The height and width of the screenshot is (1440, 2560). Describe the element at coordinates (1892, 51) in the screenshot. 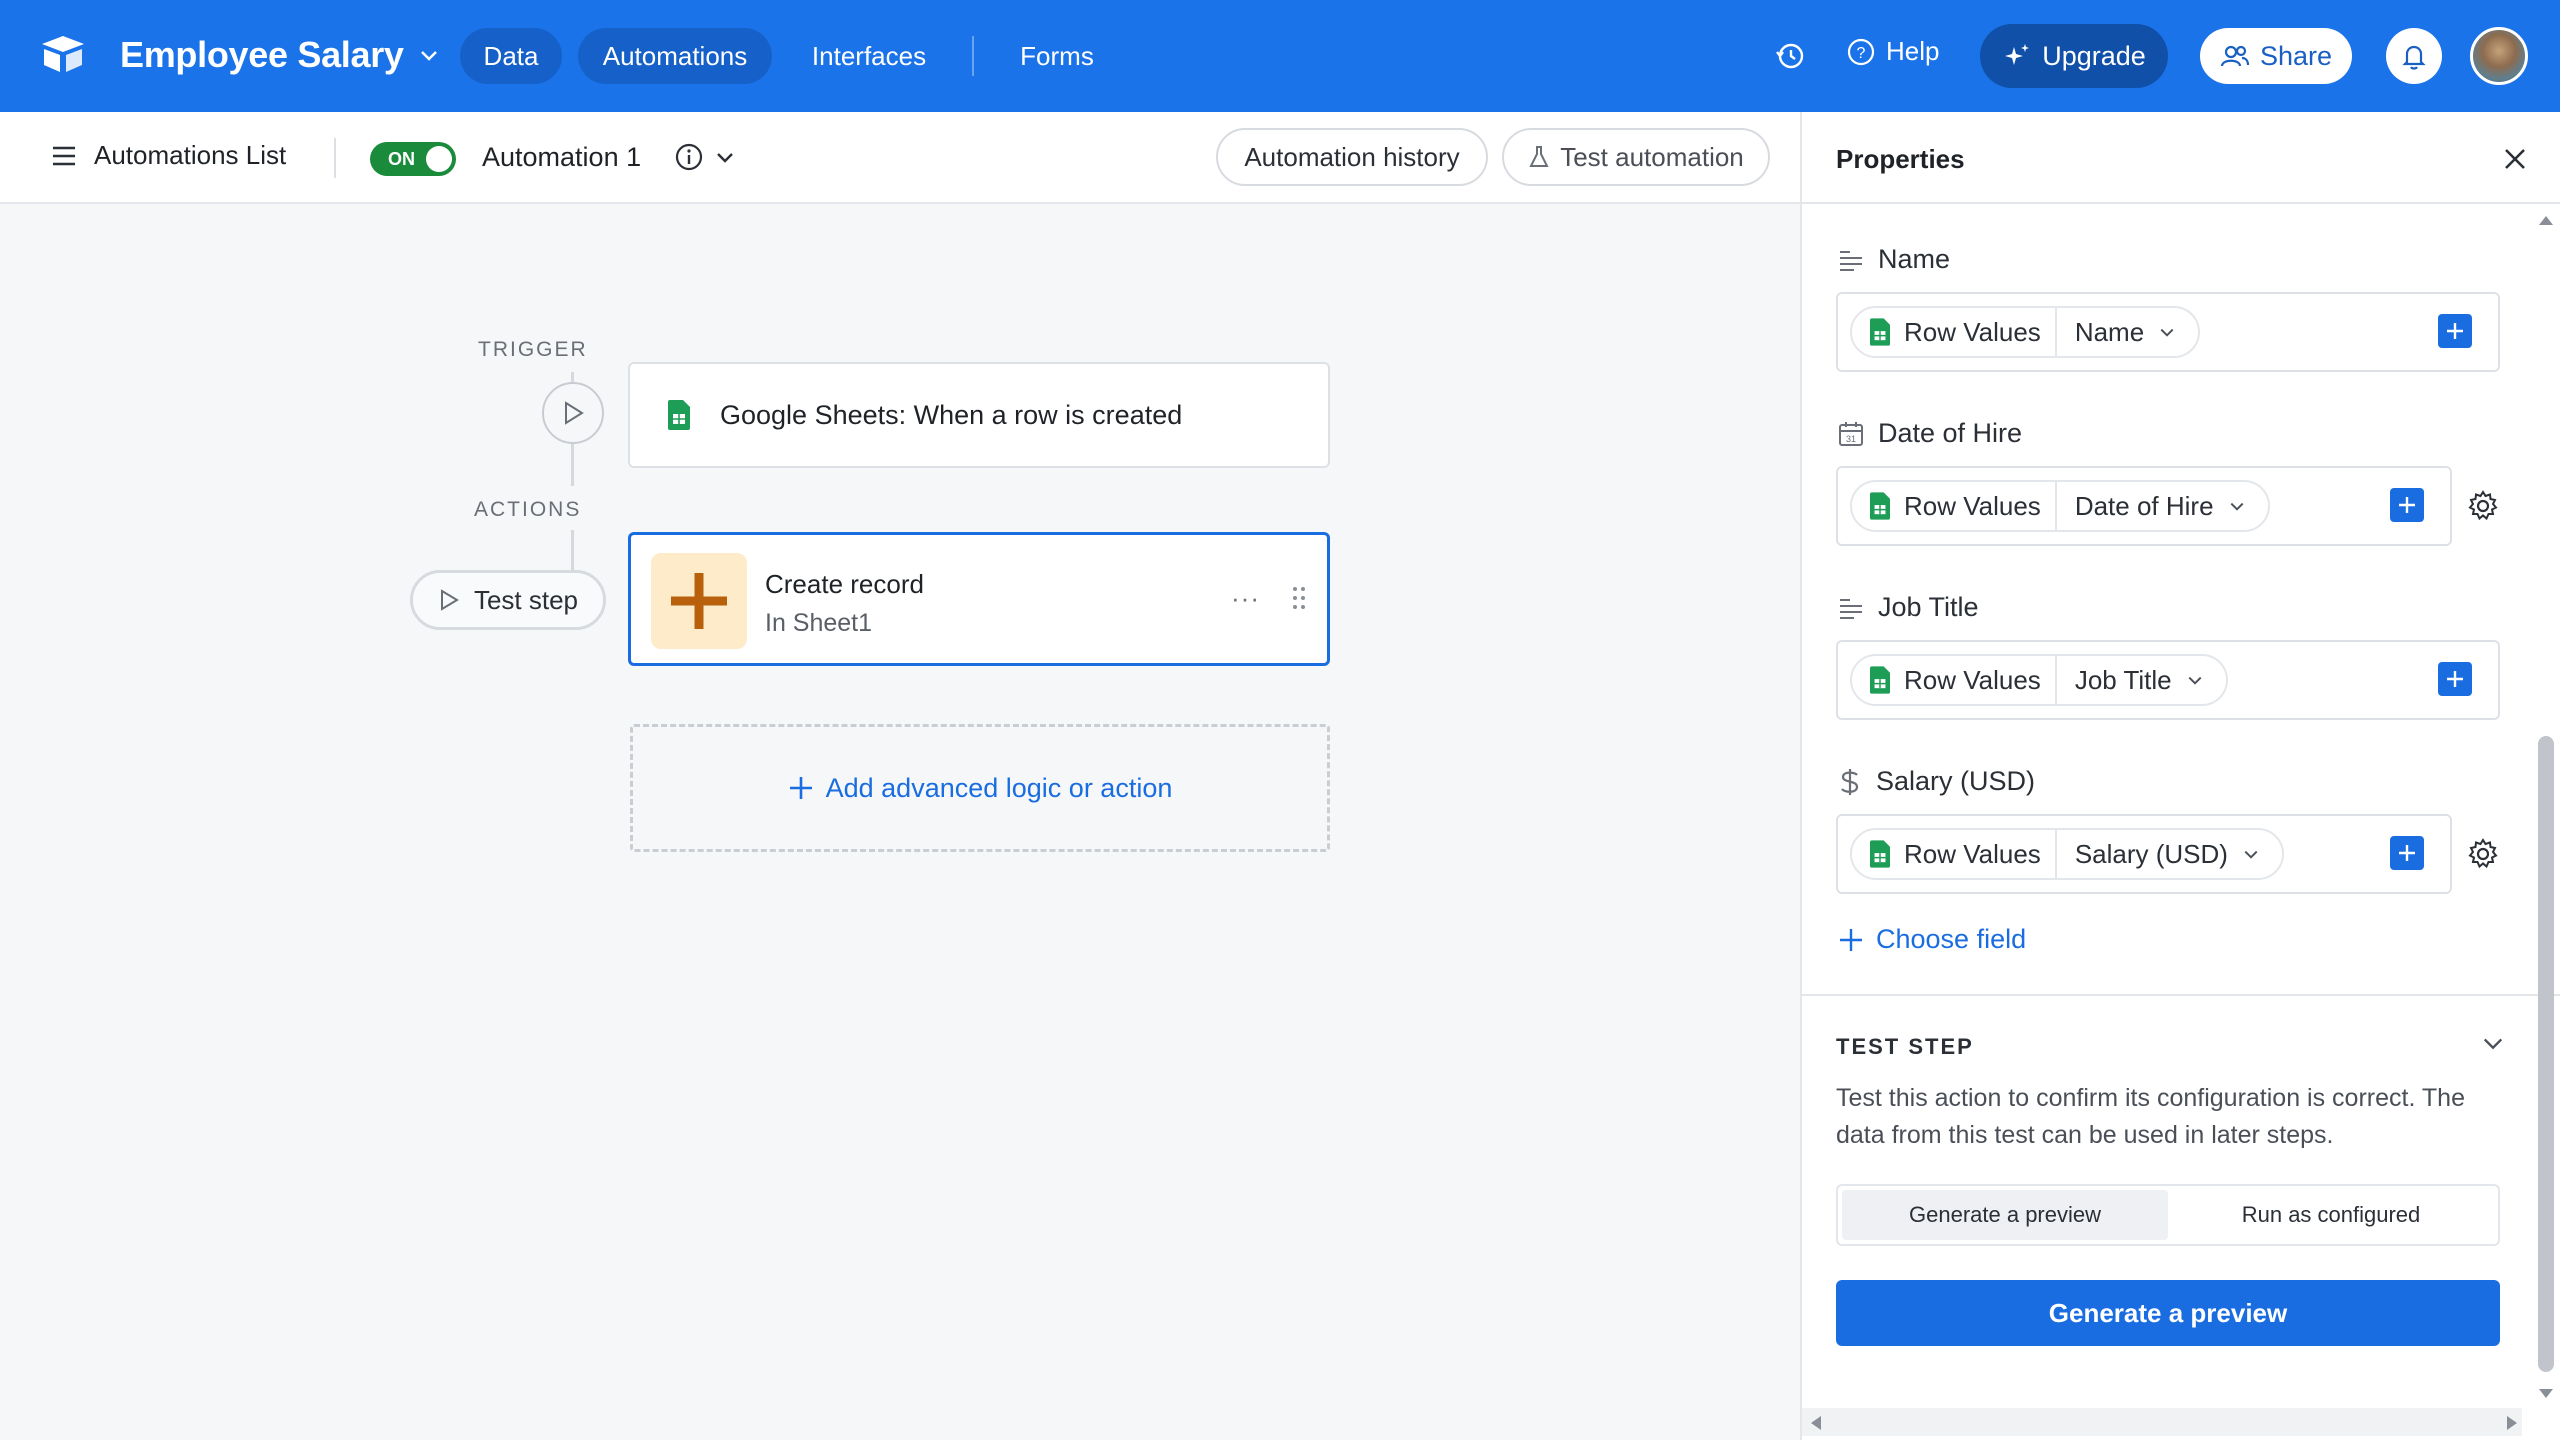

I see `help-button: ? Help` at that location.